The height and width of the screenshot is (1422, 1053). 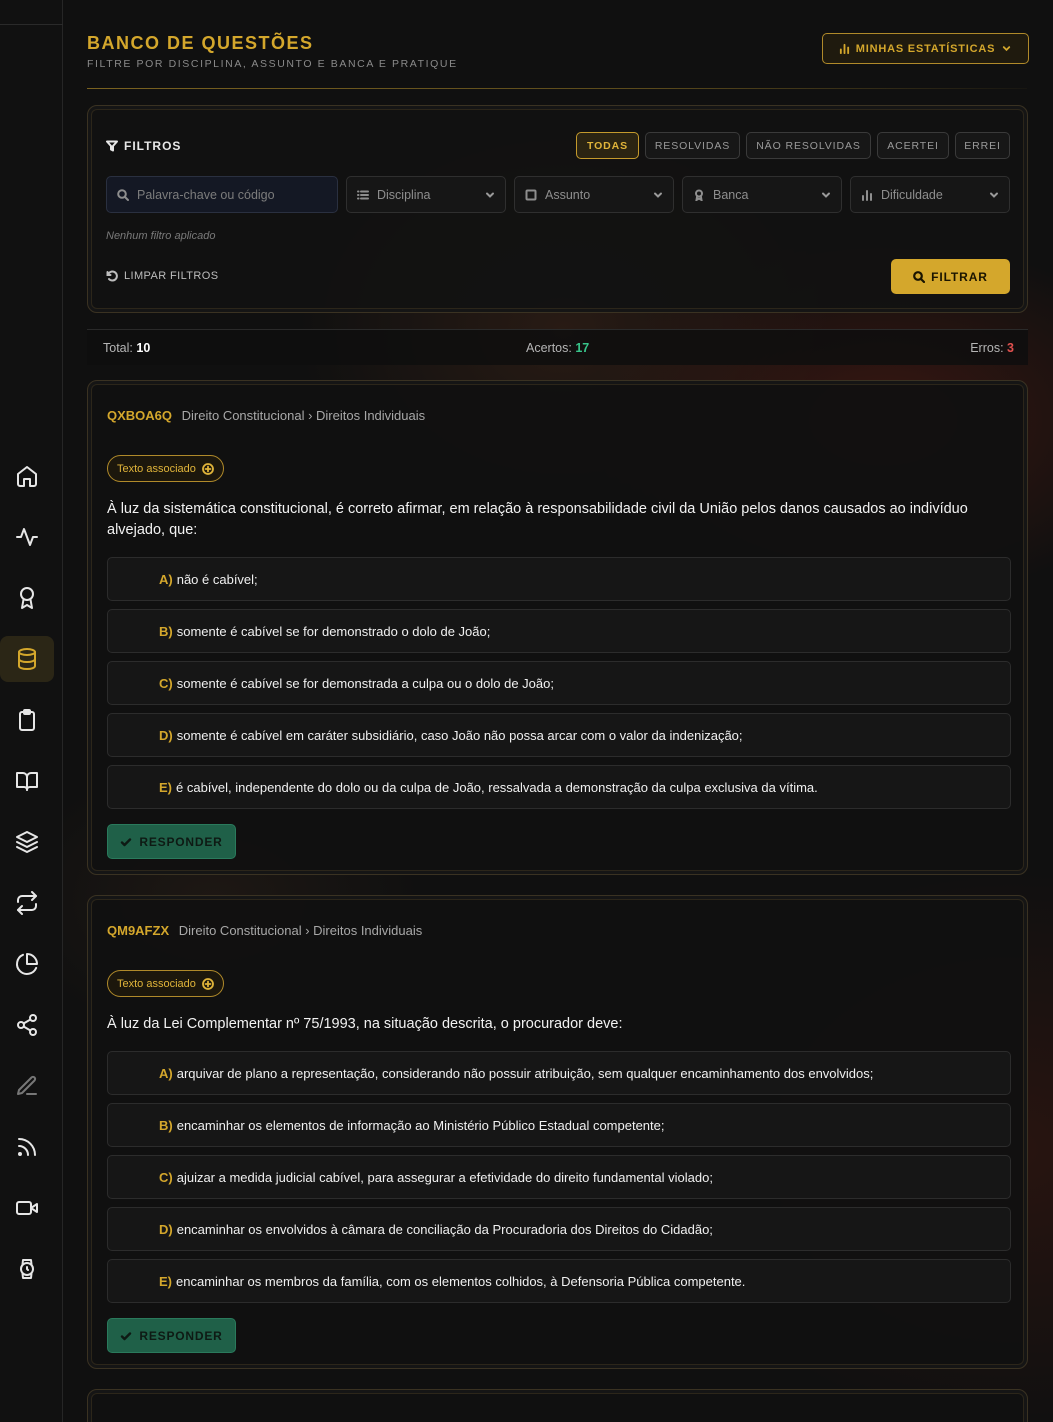 I want to click on my-statistics-label: MINHAS ESTATÍSTICAS, so click(x=925, y=48).